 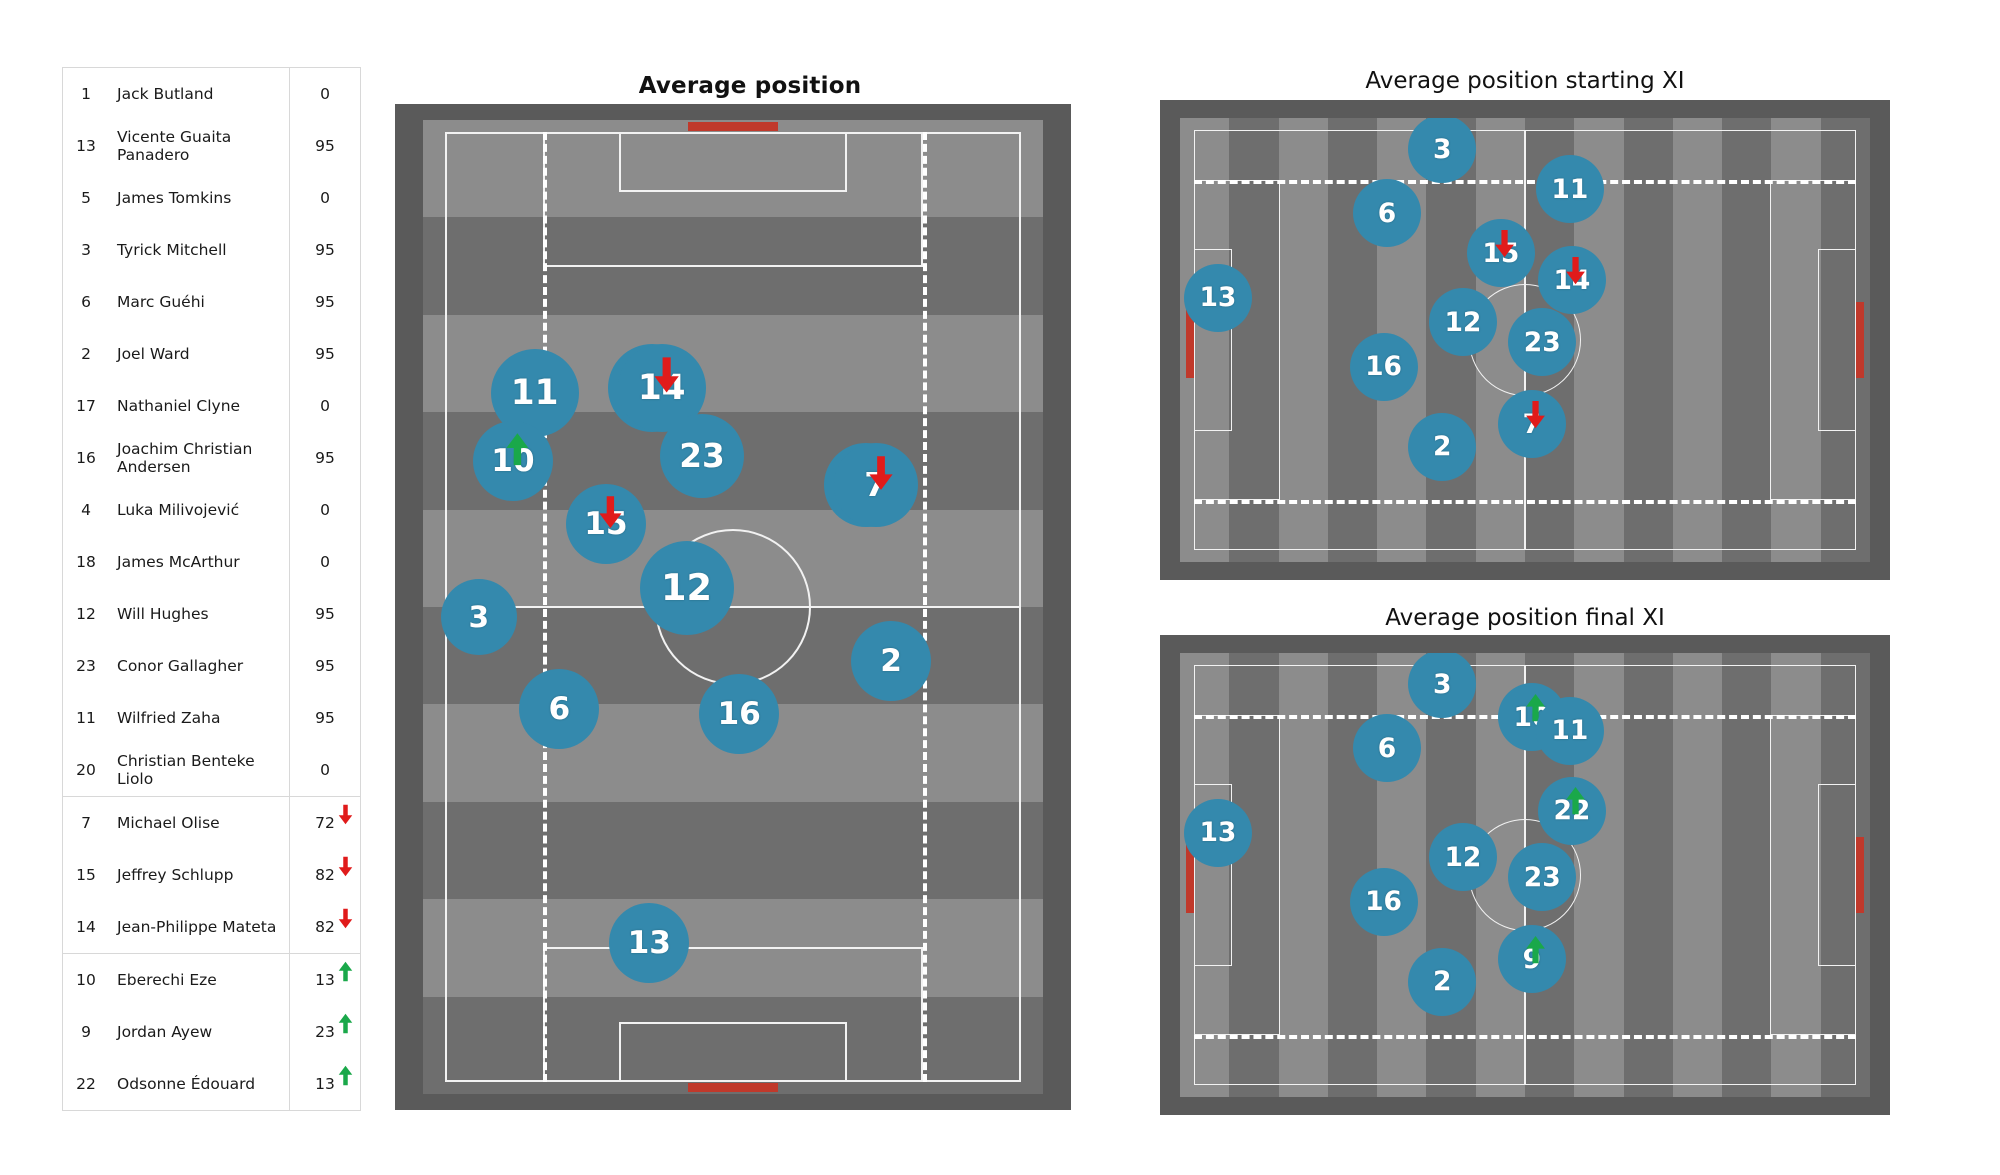 I want to click on table-row: 9 Jordan Ayew 23, so click(x=211, y=1032).